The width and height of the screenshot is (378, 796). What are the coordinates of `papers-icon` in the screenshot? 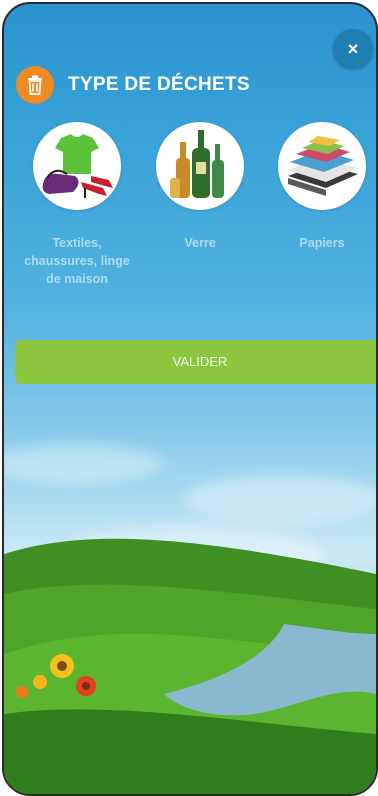 It's located at (322, 166).